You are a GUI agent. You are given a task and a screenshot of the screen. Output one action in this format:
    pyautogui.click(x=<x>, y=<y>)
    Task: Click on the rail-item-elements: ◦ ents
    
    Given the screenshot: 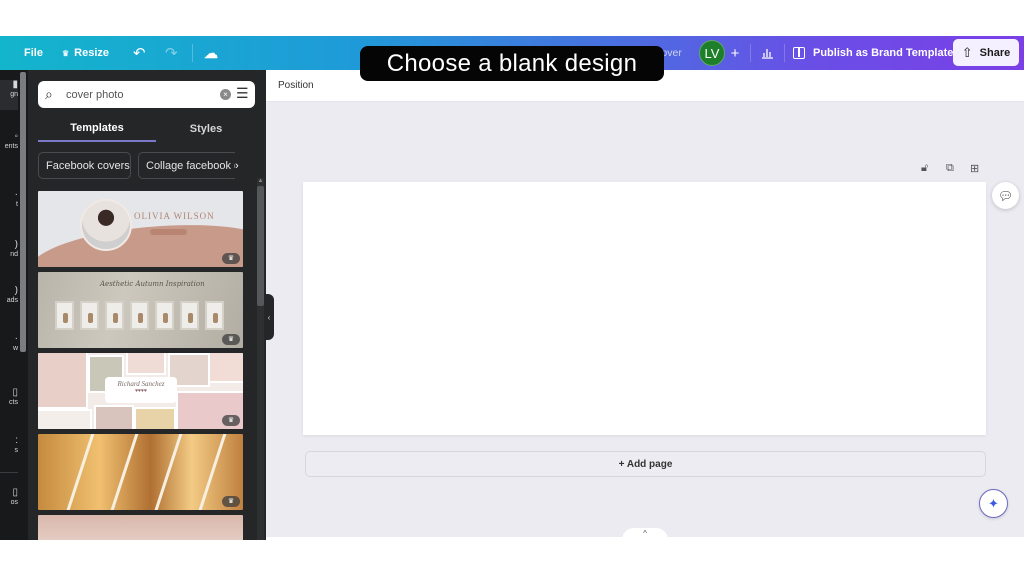 What is the action you would take?
    pyautogui.click(x=9, y=146)
    